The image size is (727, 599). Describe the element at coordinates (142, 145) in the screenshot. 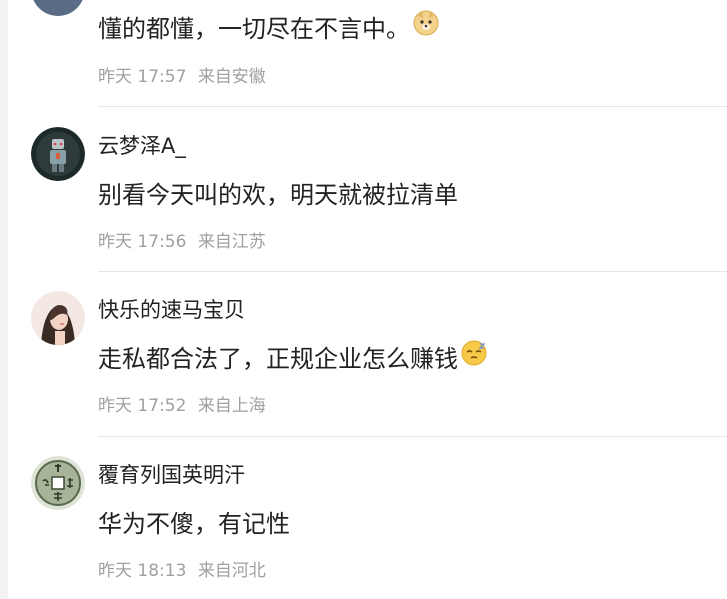

I see `comment-username: 云梦泽A_` at that location.